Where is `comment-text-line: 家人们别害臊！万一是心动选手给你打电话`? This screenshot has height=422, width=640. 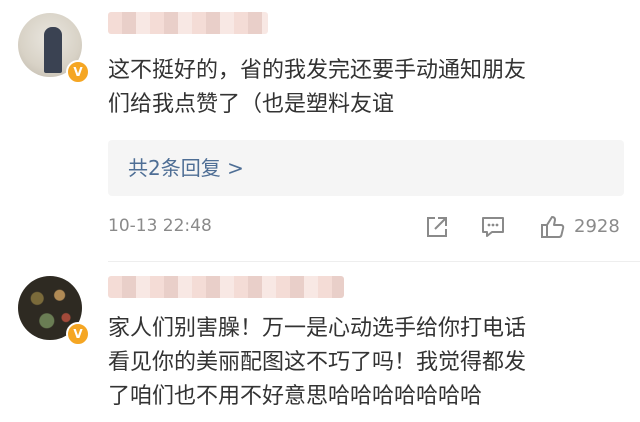
comment-text-line: 家人们别害臊！万一是心动选手给你打电话 is located at coordinates (317, 328).